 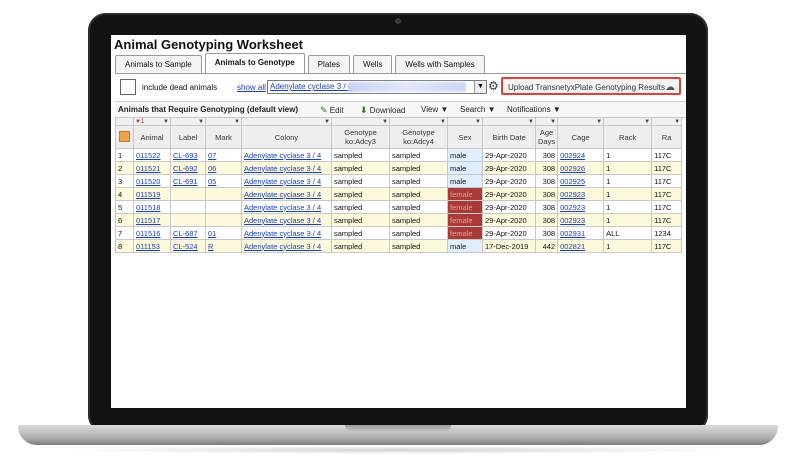 I want to click on col-label: Label, so click(x=188, y=137).